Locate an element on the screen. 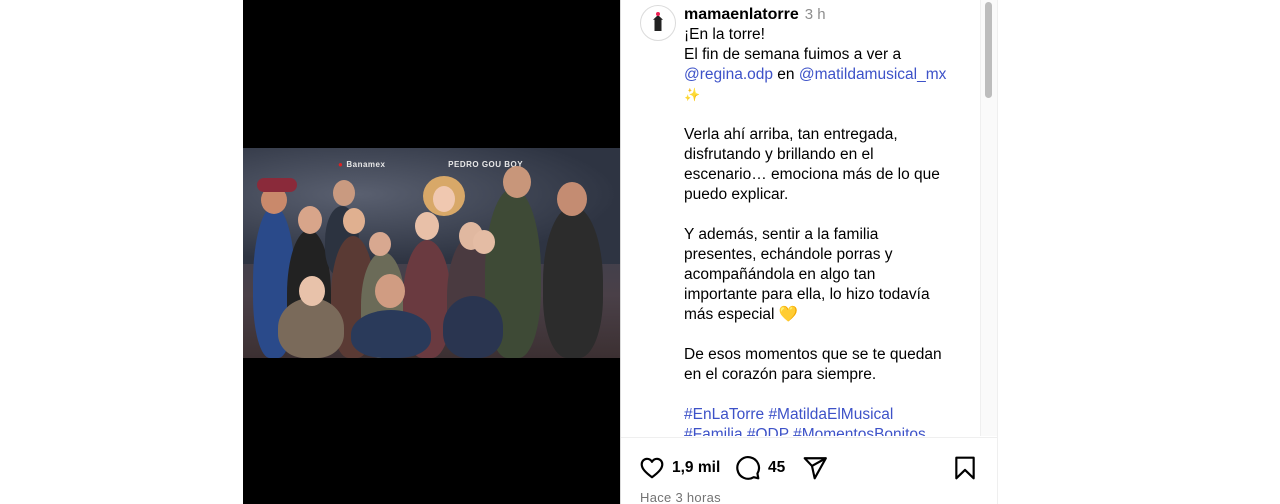 This screenshot has width=1280, height=504. caption-text: más especial is located at coordinates (729, 314).